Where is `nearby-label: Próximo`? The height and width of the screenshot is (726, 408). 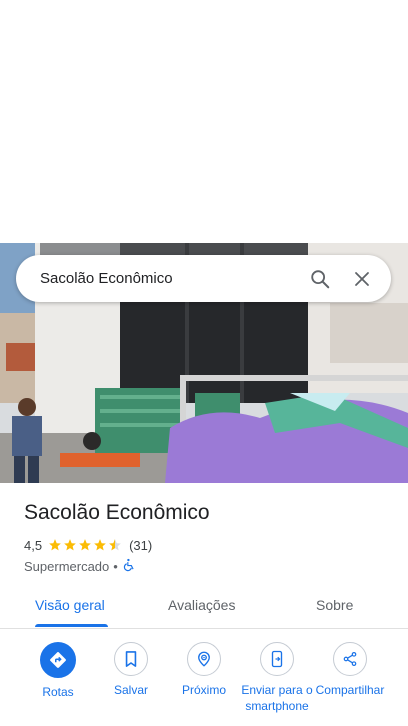
nearby-label: Próximo is located at coordinates (203, 690).